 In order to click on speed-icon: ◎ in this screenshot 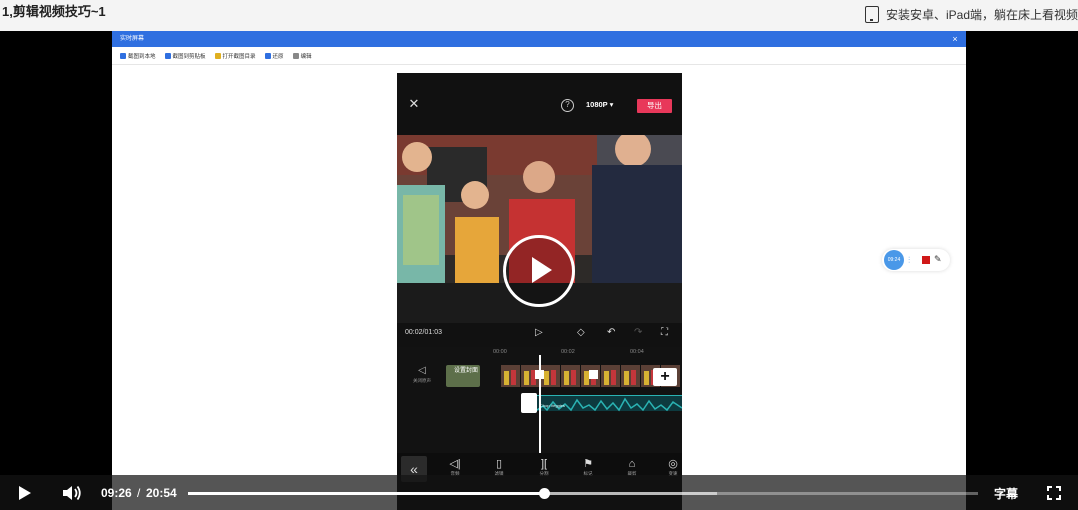, I will do `click(673, 464)`.